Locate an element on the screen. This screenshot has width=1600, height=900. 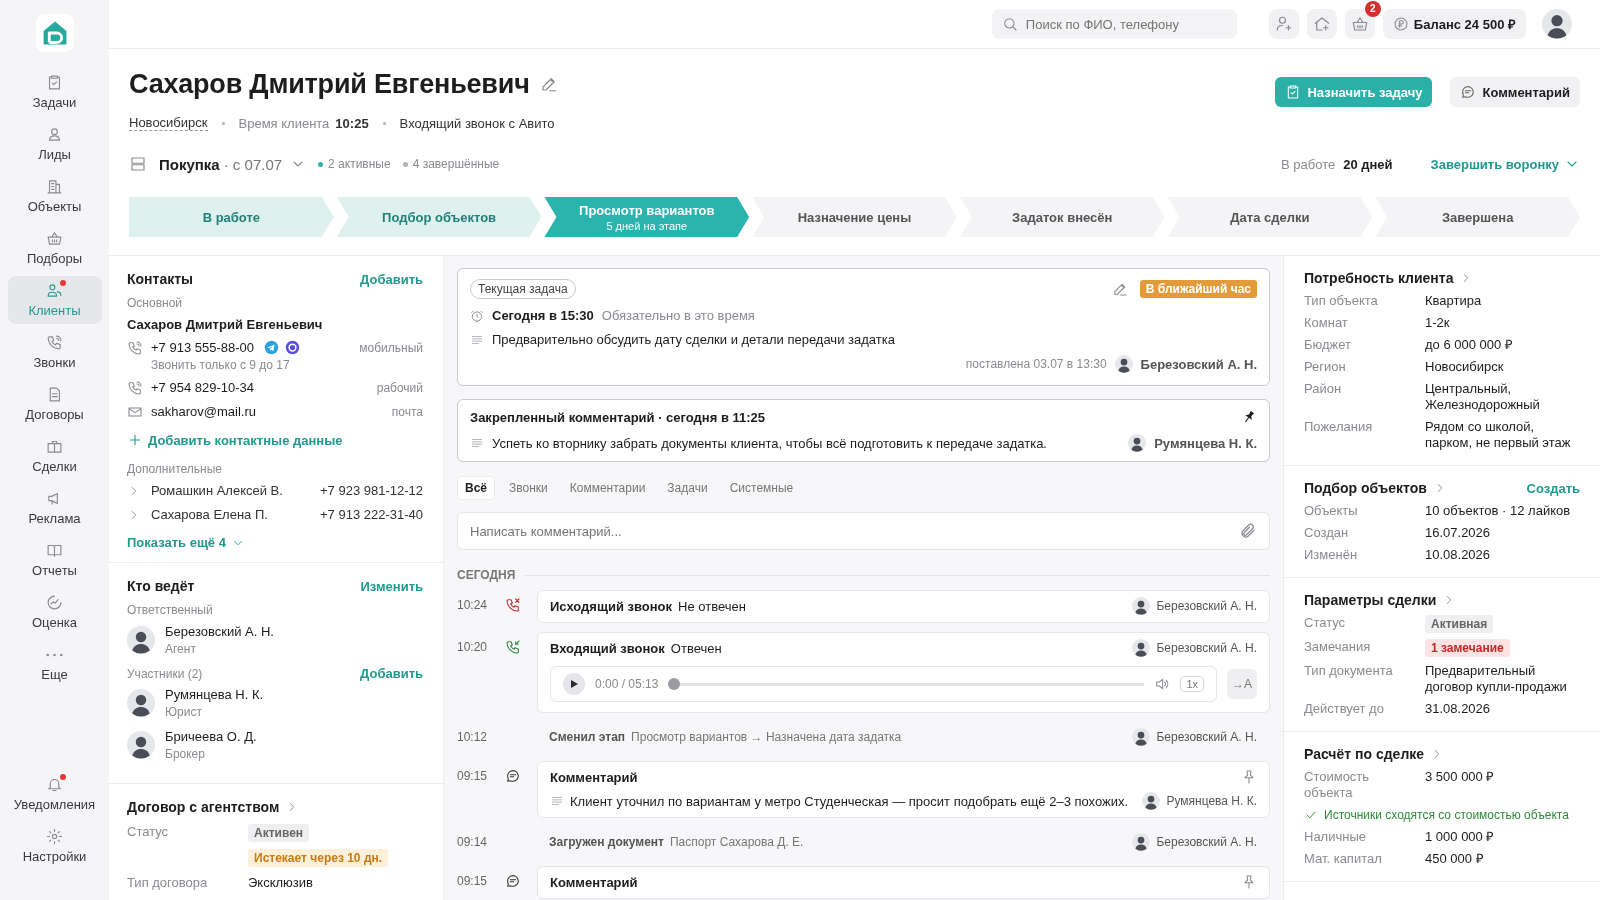
speed-button: 1x is located at coordinates (1192, 684).